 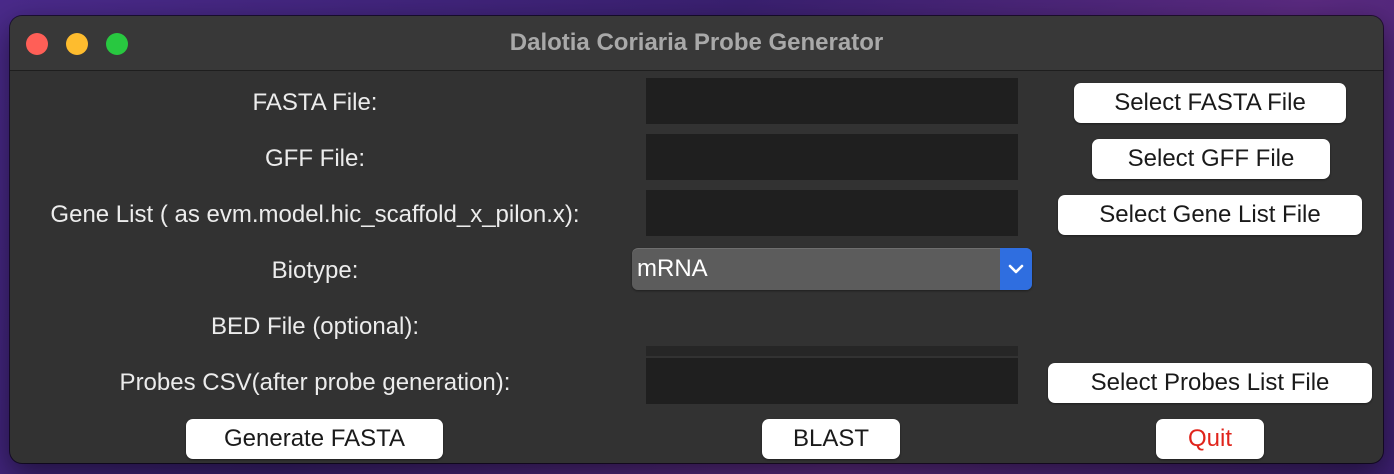 What do you see at coordinates (1210, 383) in the screenshot?
I see `select-probes-list-file-button: Select Probes List File` at bounding box center [1210, 383].